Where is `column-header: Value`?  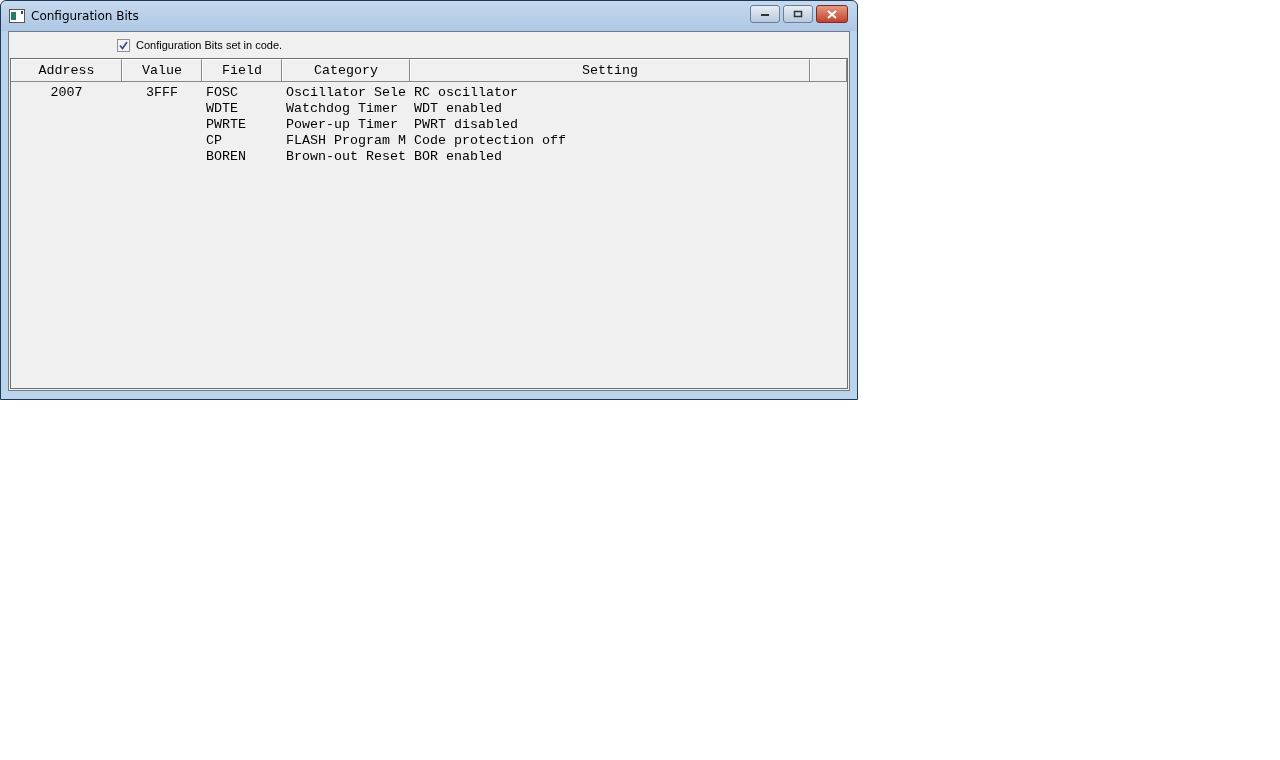
column-header: Value is located at coordinates (162, 70).